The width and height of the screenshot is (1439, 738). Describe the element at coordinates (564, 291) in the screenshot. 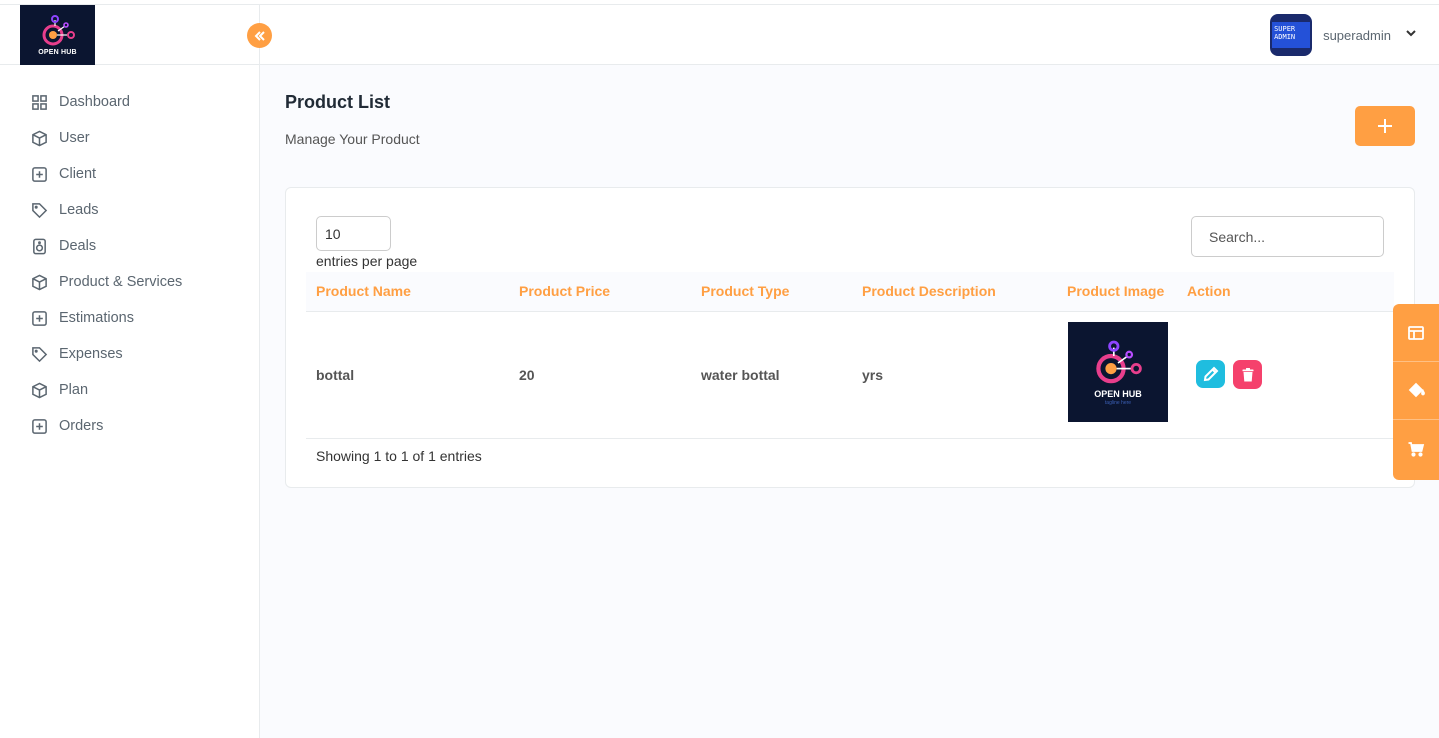

I see `column-header-product-price: Product Price` at that location.